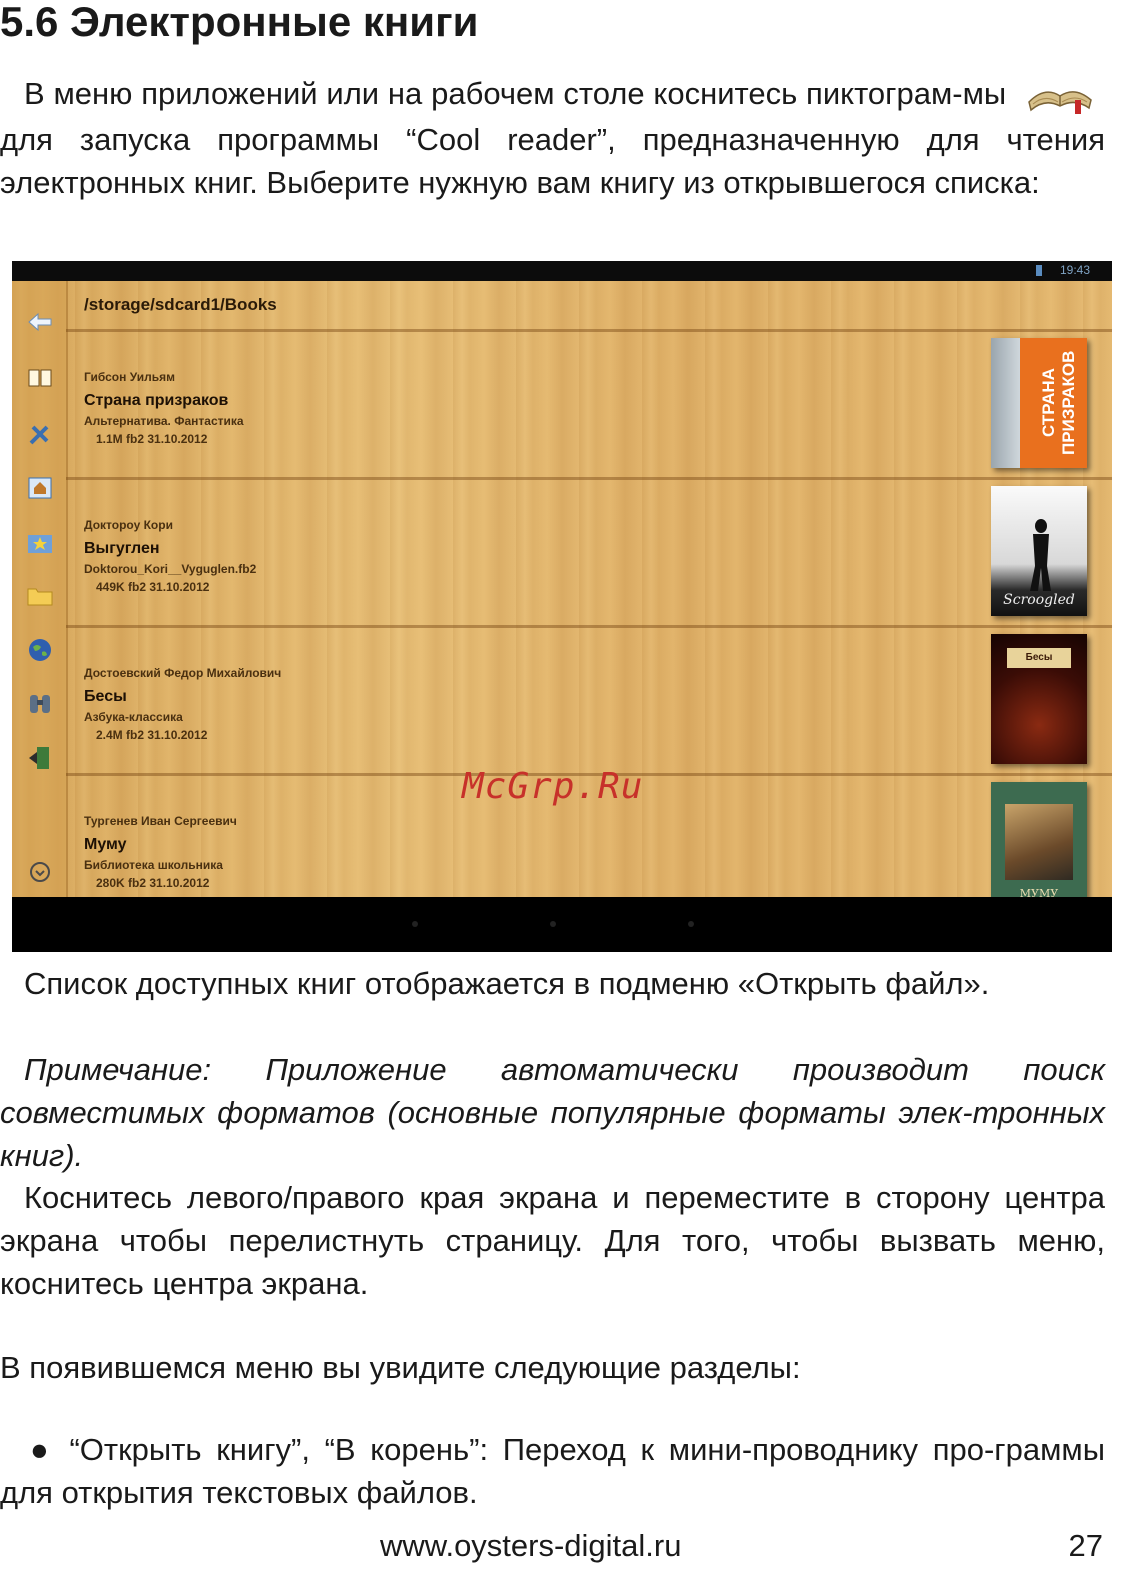 The height and width of the screenshot is (1595, 1125). I want to click on nav-recent-button, so click(691, 924).